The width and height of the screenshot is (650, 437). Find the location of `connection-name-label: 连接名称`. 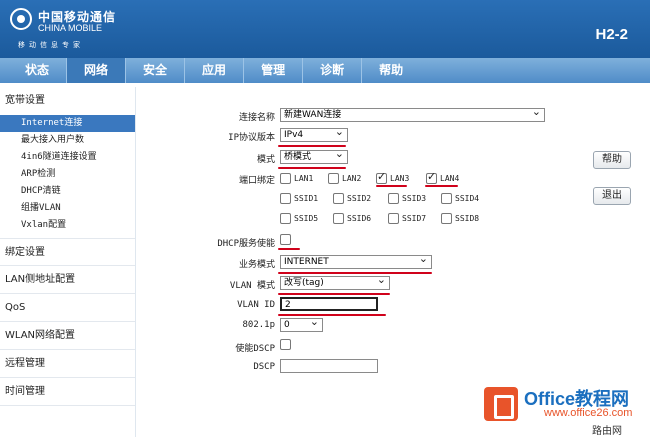

connection-name-label: 连接名称 is located at coordinates (256, 118).